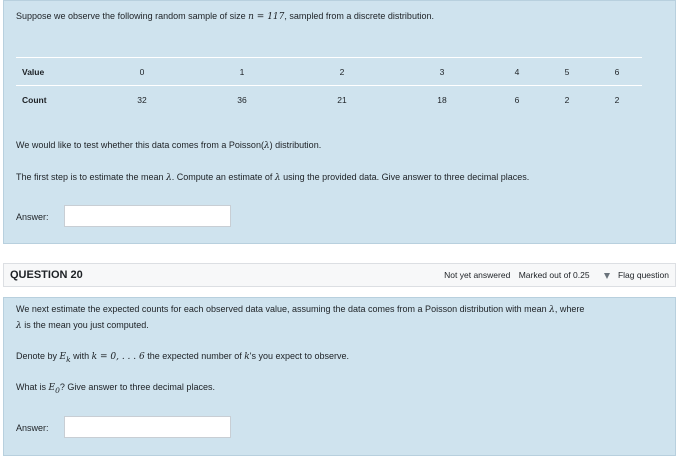 This screenshot has width=679, height=456. What do you see at coordinates (142, 71) in the screenshot?
I see `value-cell: 0` at bounding box center [142, 71].